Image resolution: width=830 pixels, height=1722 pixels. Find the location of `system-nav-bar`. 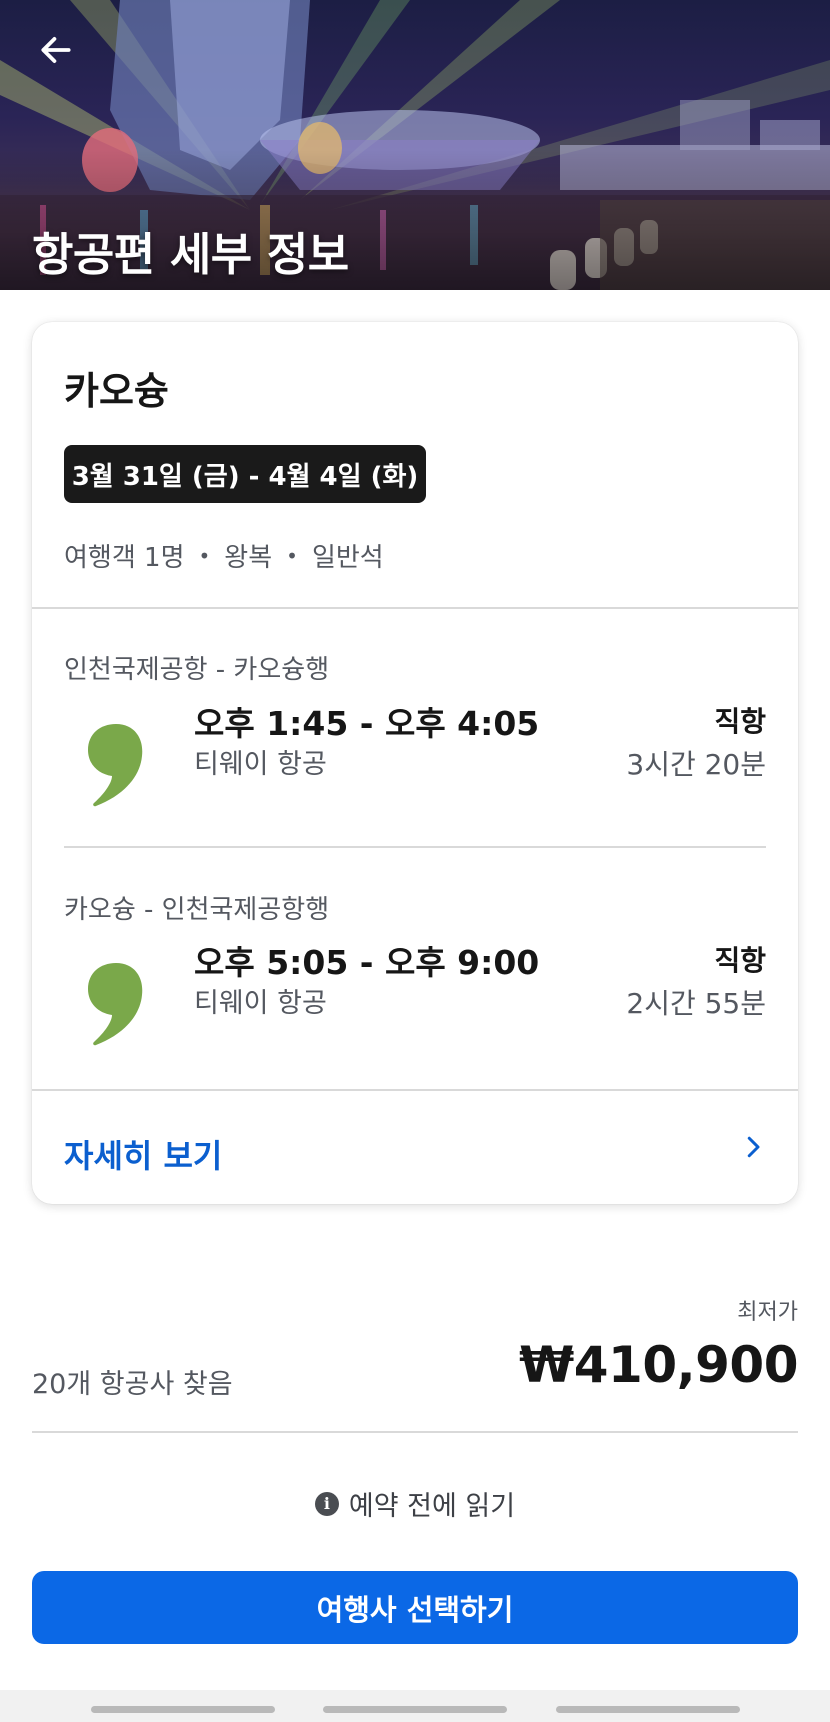

system-nav-bar is located at coordinates (415, 1706).